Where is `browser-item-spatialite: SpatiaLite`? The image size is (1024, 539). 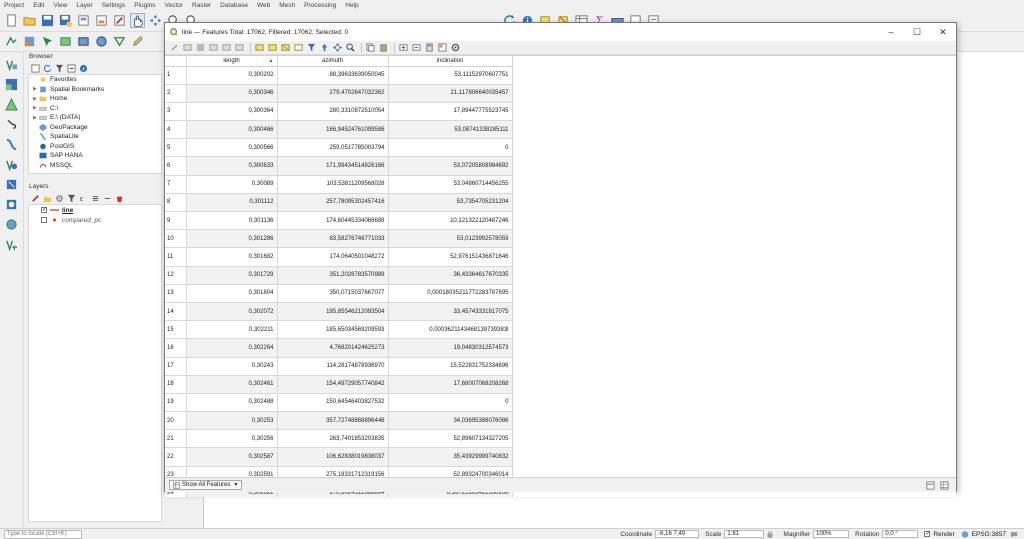 browser-item-spatialite: SpatiaLite is located at coordinates (95, 137).